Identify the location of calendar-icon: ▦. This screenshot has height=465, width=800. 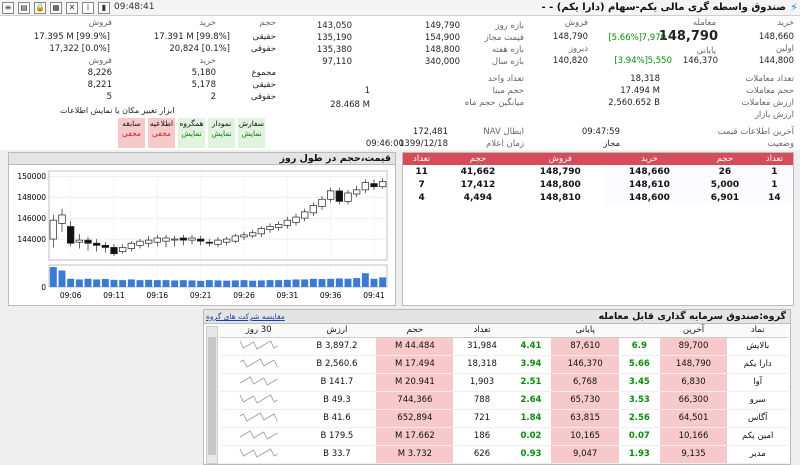
(56, 8).